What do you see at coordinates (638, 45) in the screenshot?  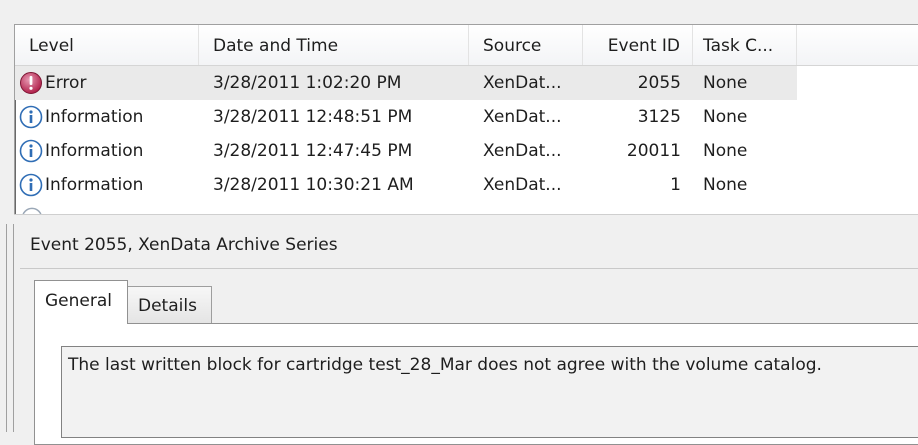 I see `column-header-event-id: Event ID` at bounding box center [638, 45].